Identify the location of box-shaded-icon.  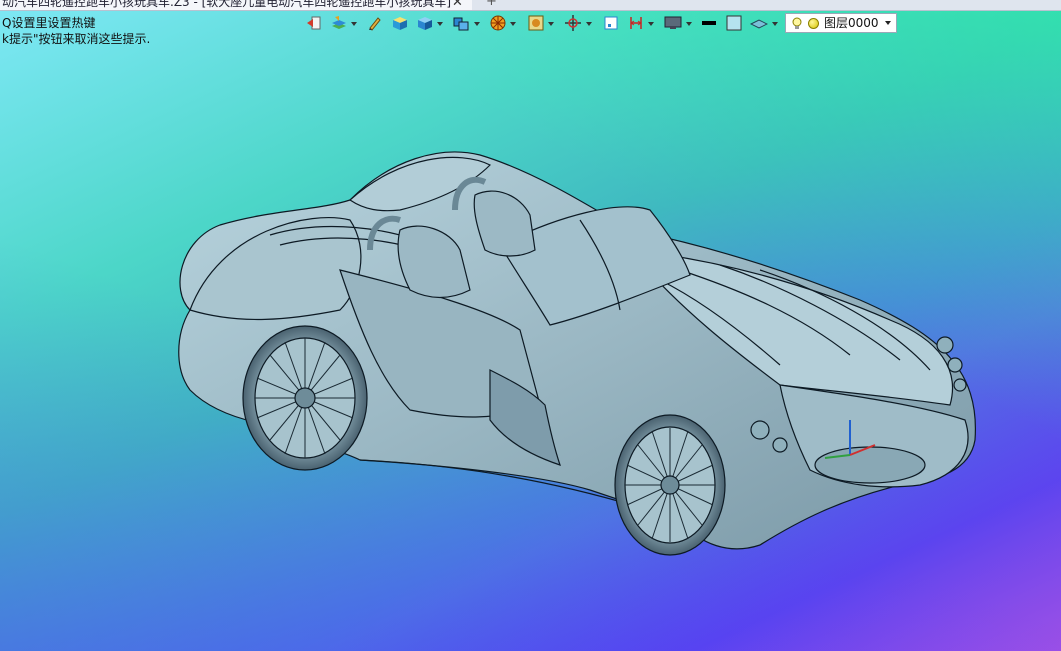
(400, 23).